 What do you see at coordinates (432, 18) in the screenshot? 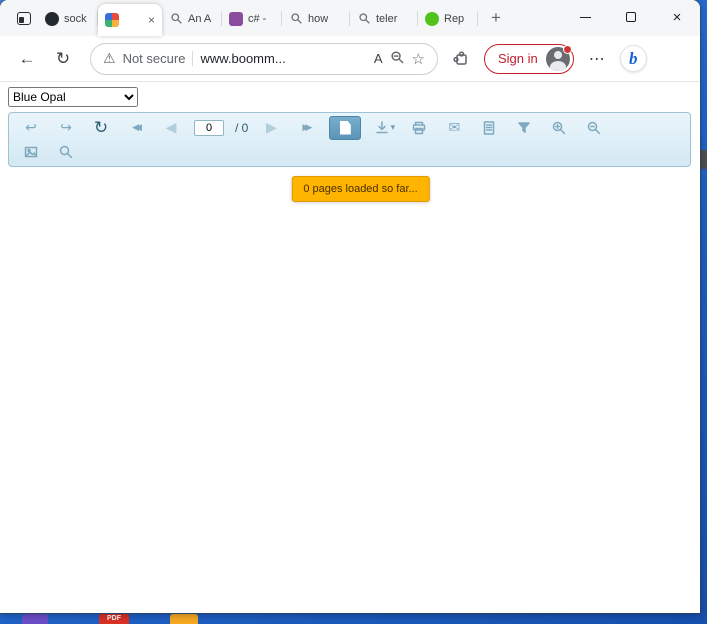
I see `telerik-icon` at bounding box center [432, 18].